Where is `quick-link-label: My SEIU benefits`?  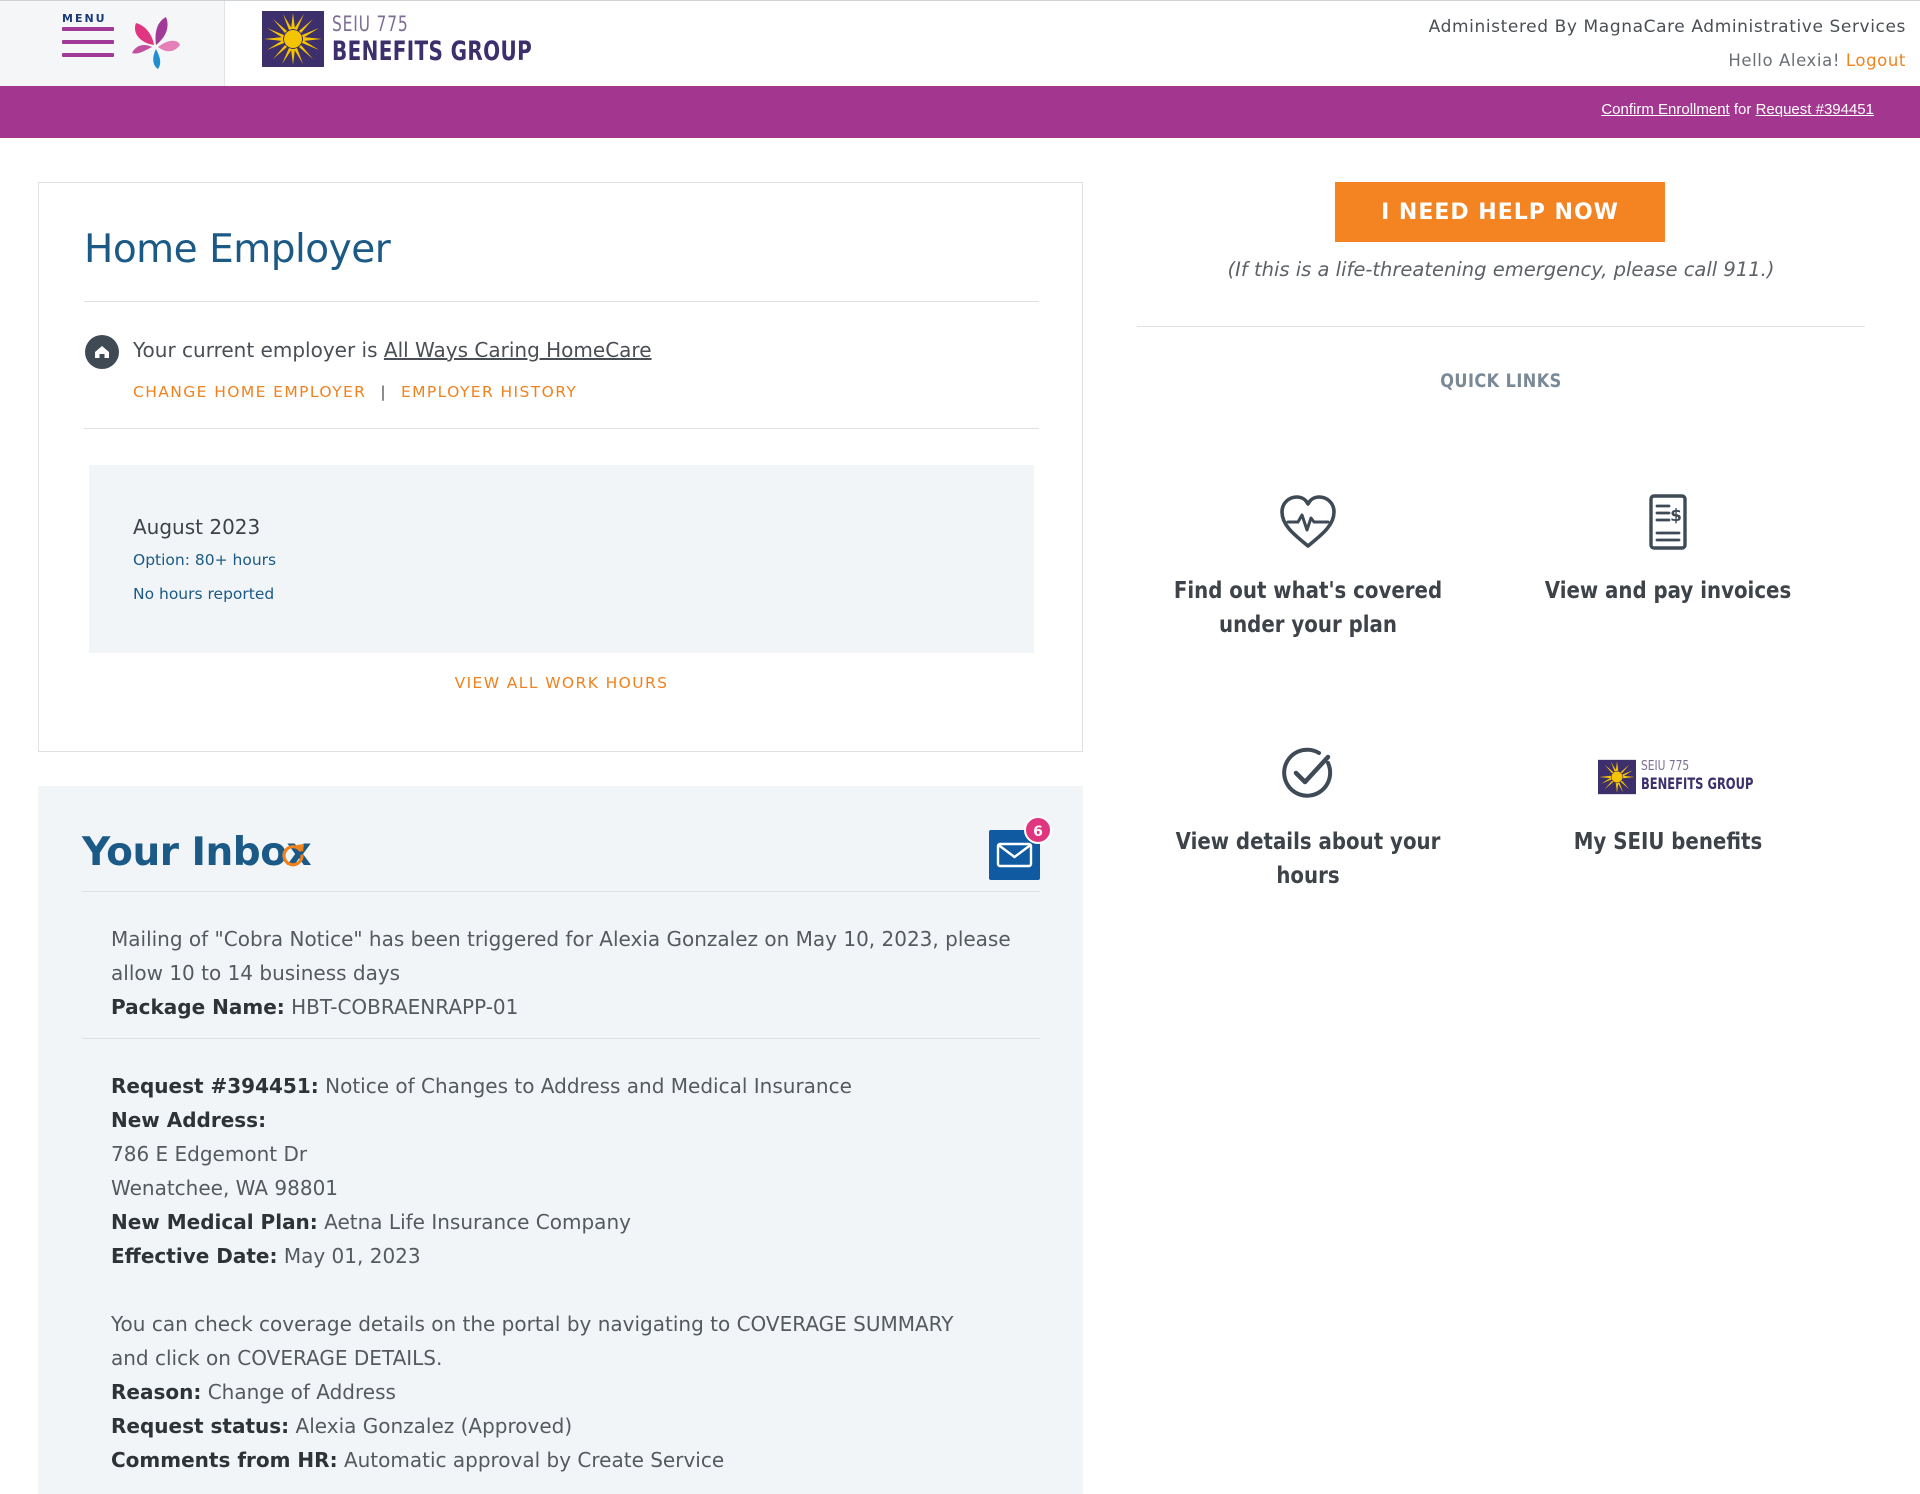 quick-link-label: My SEIU benefits is located at coordinates (1668, 842).